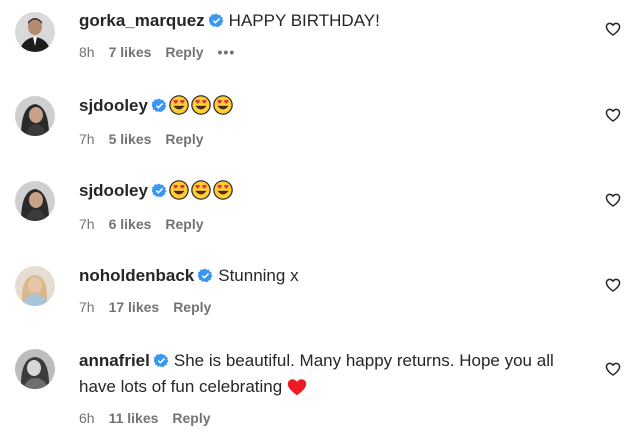 This screenshot has width=634, height=436. Describe the element at coordinates (136, 275) in the screenshot. I see `username: noholdenback` at that location.